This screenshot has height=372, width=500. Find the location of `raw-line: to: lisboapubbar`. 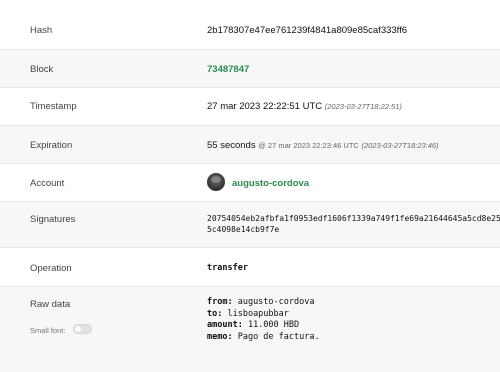

raw-line: to: lisboapubbar is located at coordinates (263, 315).